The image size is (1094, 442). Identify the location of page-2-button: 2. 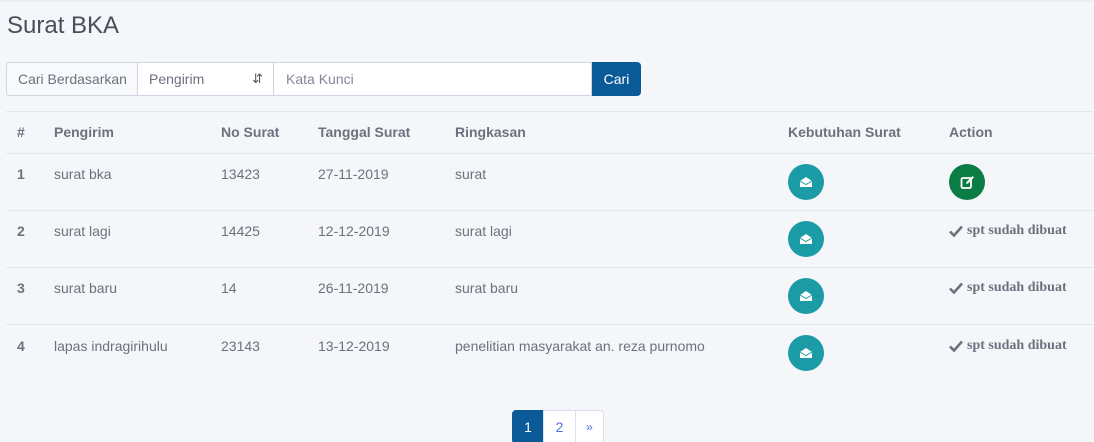
(559, 426).